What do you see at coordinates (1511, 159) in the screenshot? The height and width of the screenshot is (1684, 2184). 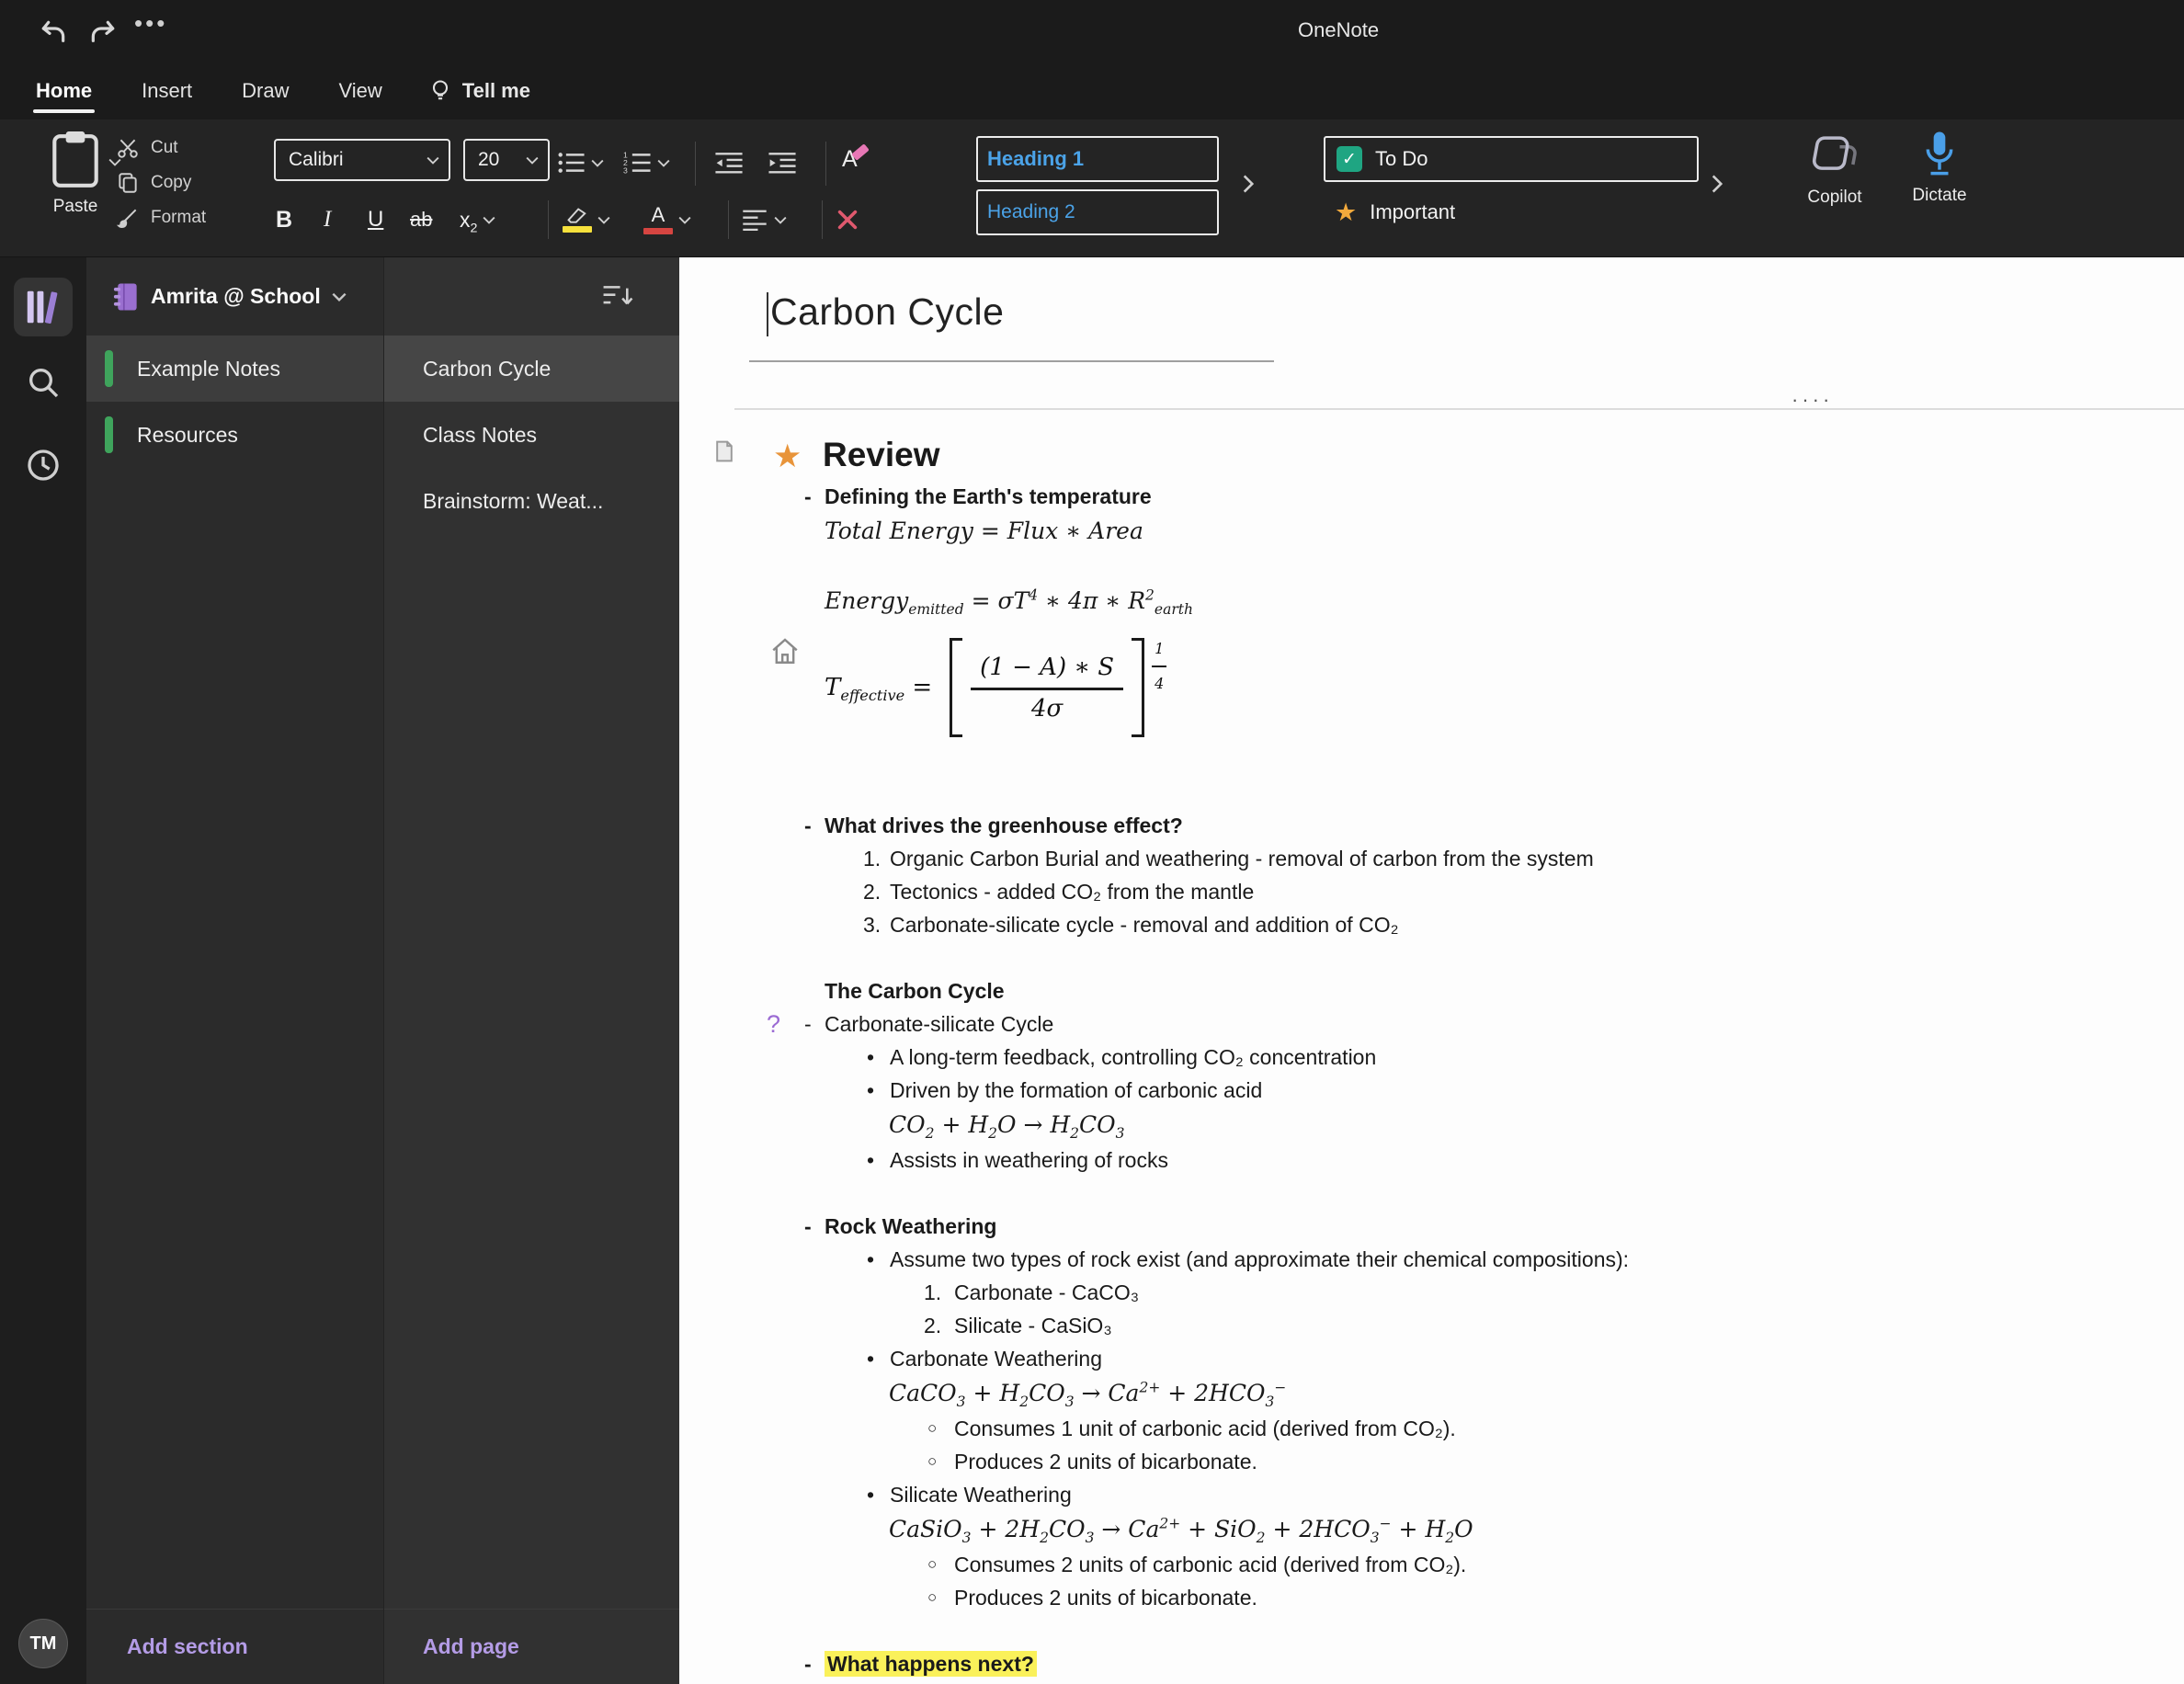 I see `tag-todo: ✓ To Do` at bounding box center [1511, 159].